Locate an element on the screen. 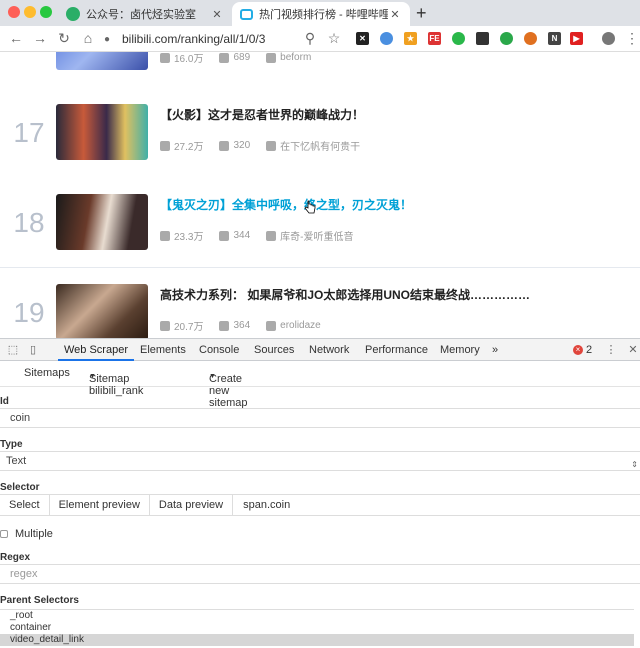 The height and width of the screenshot is (648, 640). id-input: coin is located at coordinates (320, 418).